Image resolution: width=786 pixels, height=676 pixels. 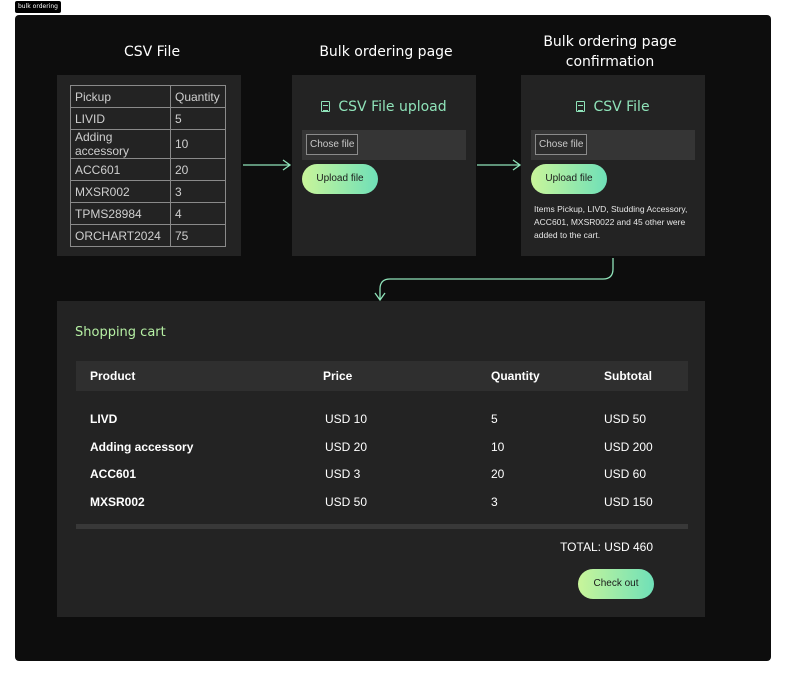 I want to click on cart-title: Shopping cart, so click(x=120, y=332).